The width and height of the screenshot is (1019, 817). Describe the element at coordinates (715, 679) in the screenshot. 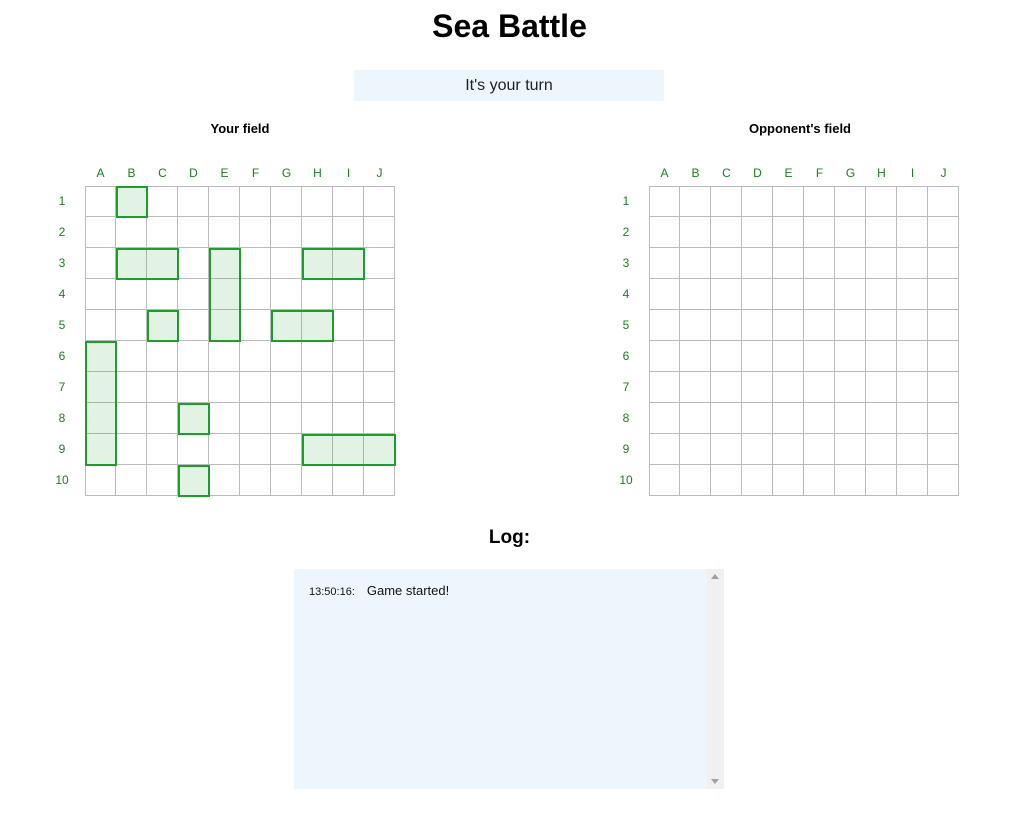

I see `log-scrollbar` at that location.